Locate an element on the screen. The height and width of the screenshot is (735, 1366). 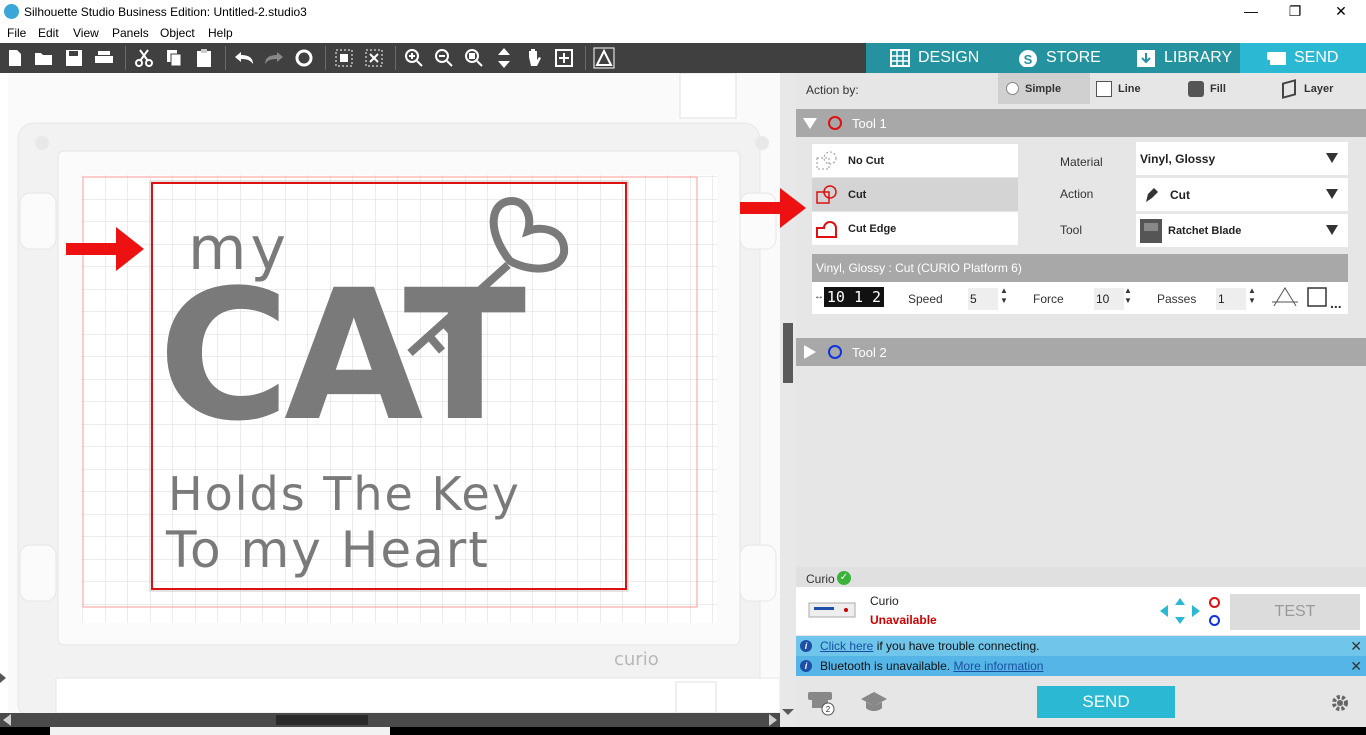
tab-send: SEND is located at coordinates (1303, 58).